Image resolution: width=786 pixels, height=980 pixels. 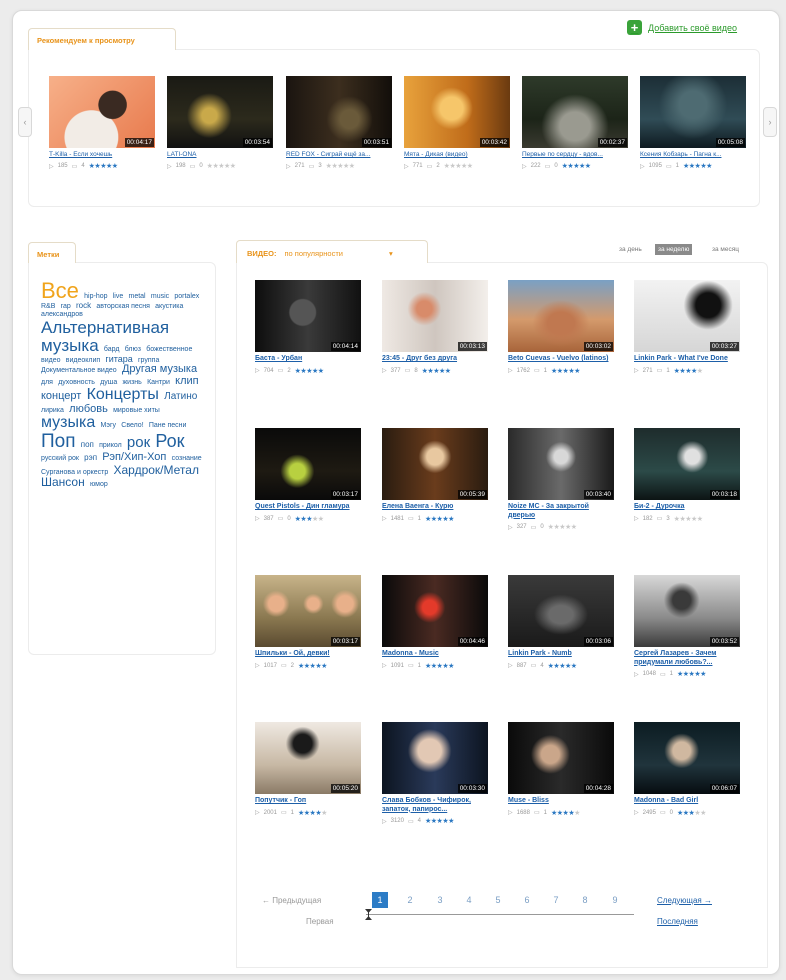 What do you see at coordinates (338, 256) in the screenshot?
I see `sort-select: по популярности ▾` at bounding box center [338, 256].